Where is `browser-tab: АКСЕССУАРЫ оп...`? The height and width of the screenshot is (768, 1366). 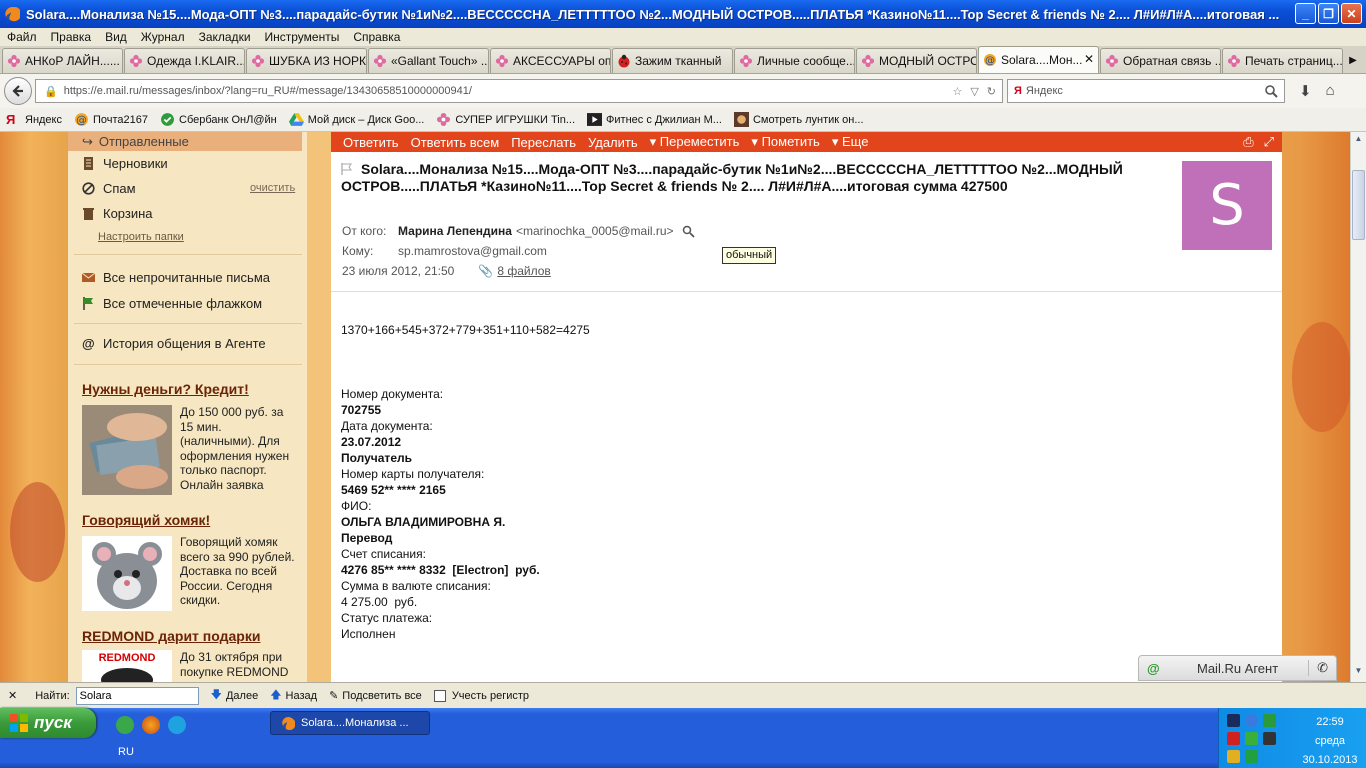 browser-tab: АКСЕССУАРЫ оп... is located at coordinates (550, 60).